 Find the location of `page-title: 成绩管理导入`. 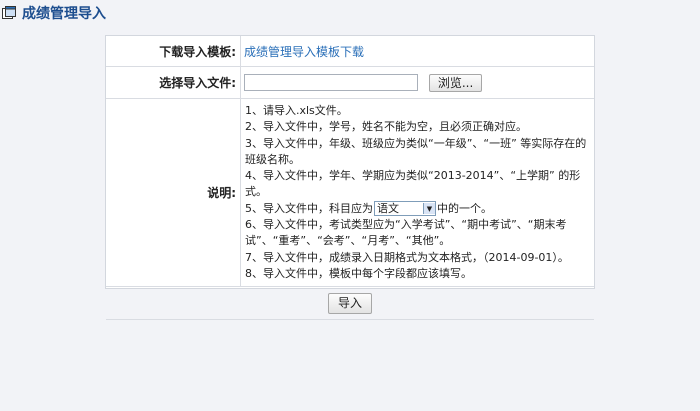

page-title: 成绩管理导入 is located at coordinates (64, 14).